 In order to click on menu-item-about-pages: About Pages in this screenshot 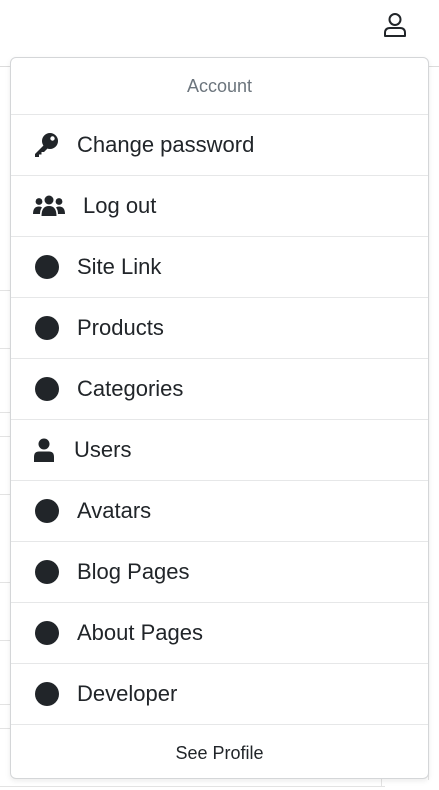, I will do `click(219, 633)`.